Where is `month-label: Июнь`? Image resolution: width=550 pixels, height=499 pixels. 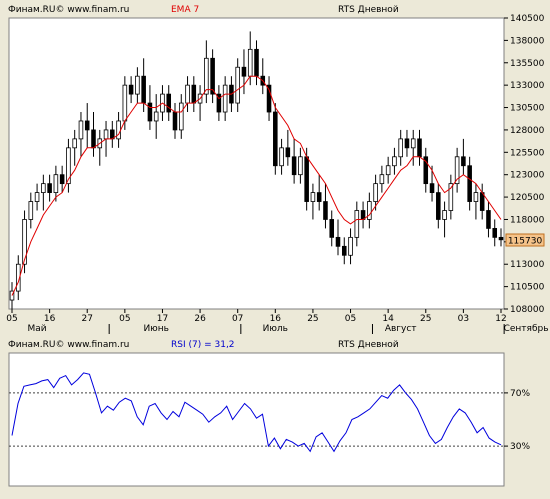
month-label: Июнь is located at coordinates (156, 329).